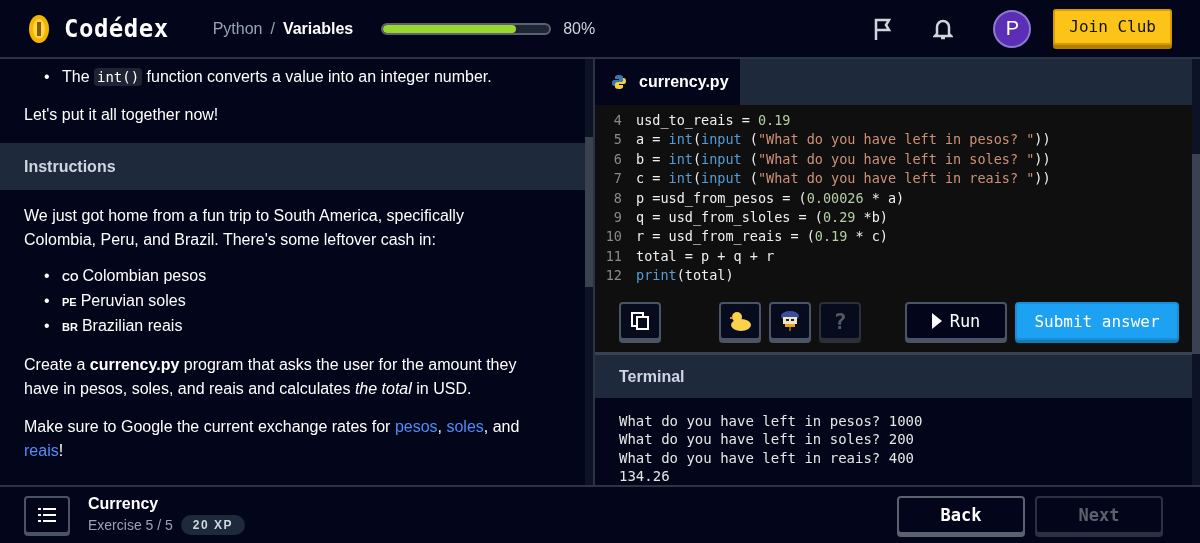 This screenshot has height=543, width=1200. What do you see at coordinates (116, 28) in the screenshot?
I see `brand-name: Codédex` at bounding box center [116, 28].